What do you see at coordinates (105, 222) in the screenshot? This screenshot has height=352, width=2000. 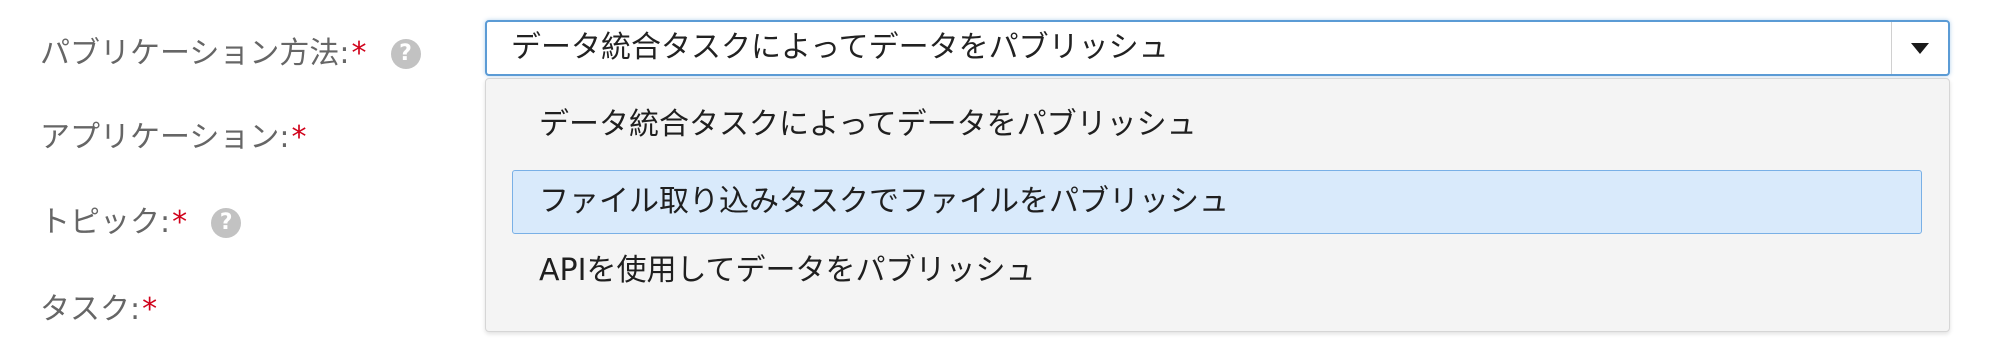 I see `topic-label-text: トピック:` at bounding box center [105, 222].